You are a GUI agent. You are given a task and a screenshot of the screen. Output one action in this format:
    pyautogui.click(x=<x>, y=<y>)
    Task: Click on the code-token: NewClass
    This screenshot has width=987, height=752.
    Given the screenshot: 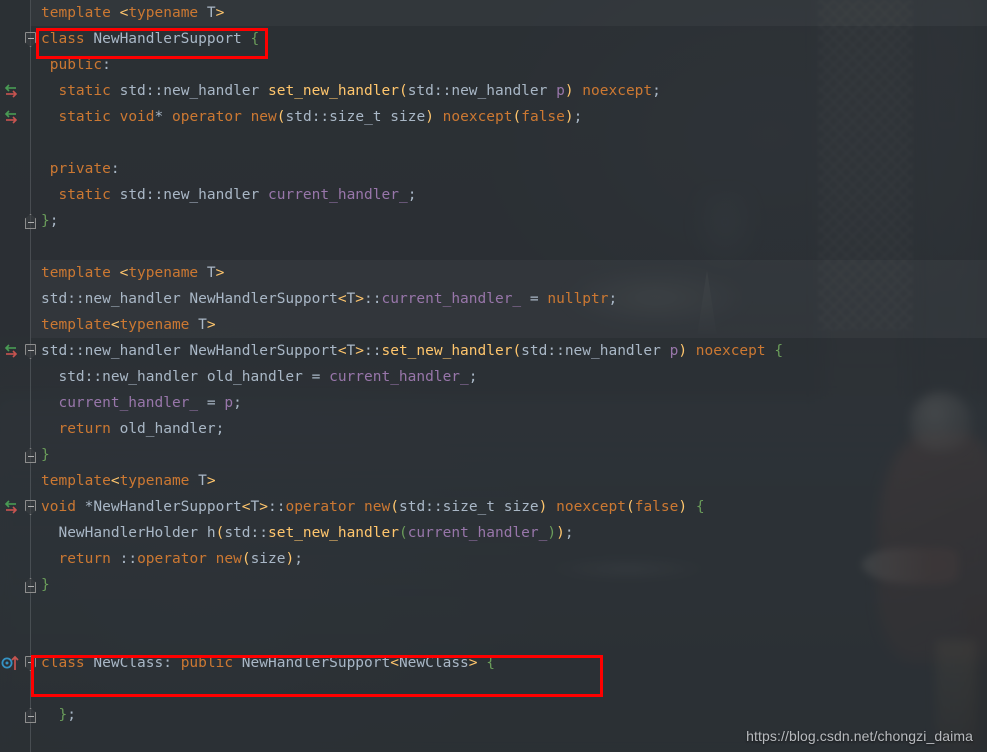 What is the action you would take?
    pyautogui.click(x=433, y=663)
    